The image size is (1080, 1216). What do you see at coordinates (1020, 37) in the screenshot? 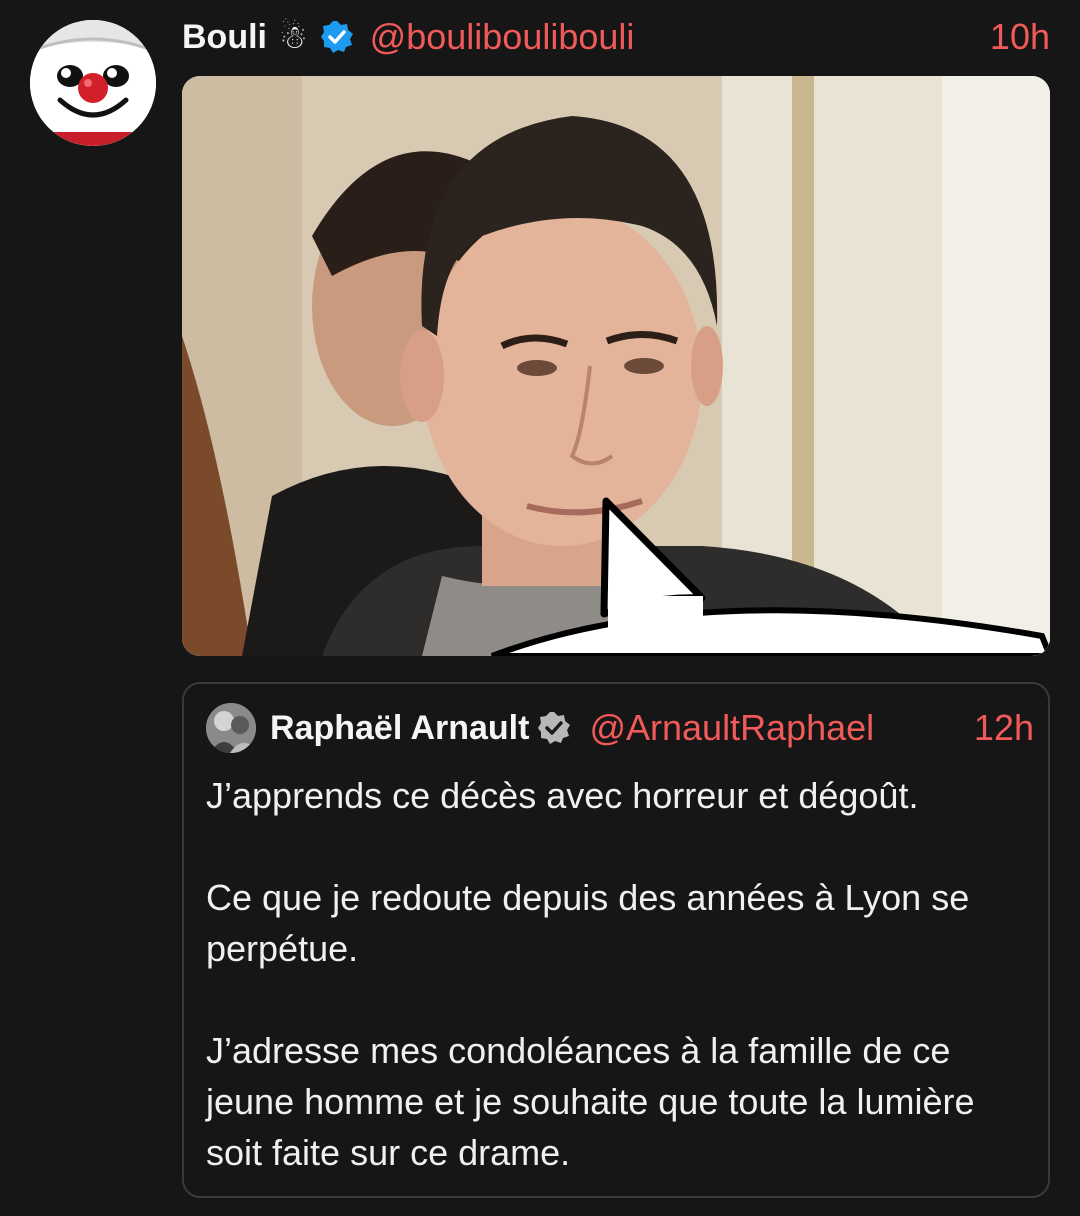
I see `post-timestamp: 10h` at bounding box center [1020, 37].